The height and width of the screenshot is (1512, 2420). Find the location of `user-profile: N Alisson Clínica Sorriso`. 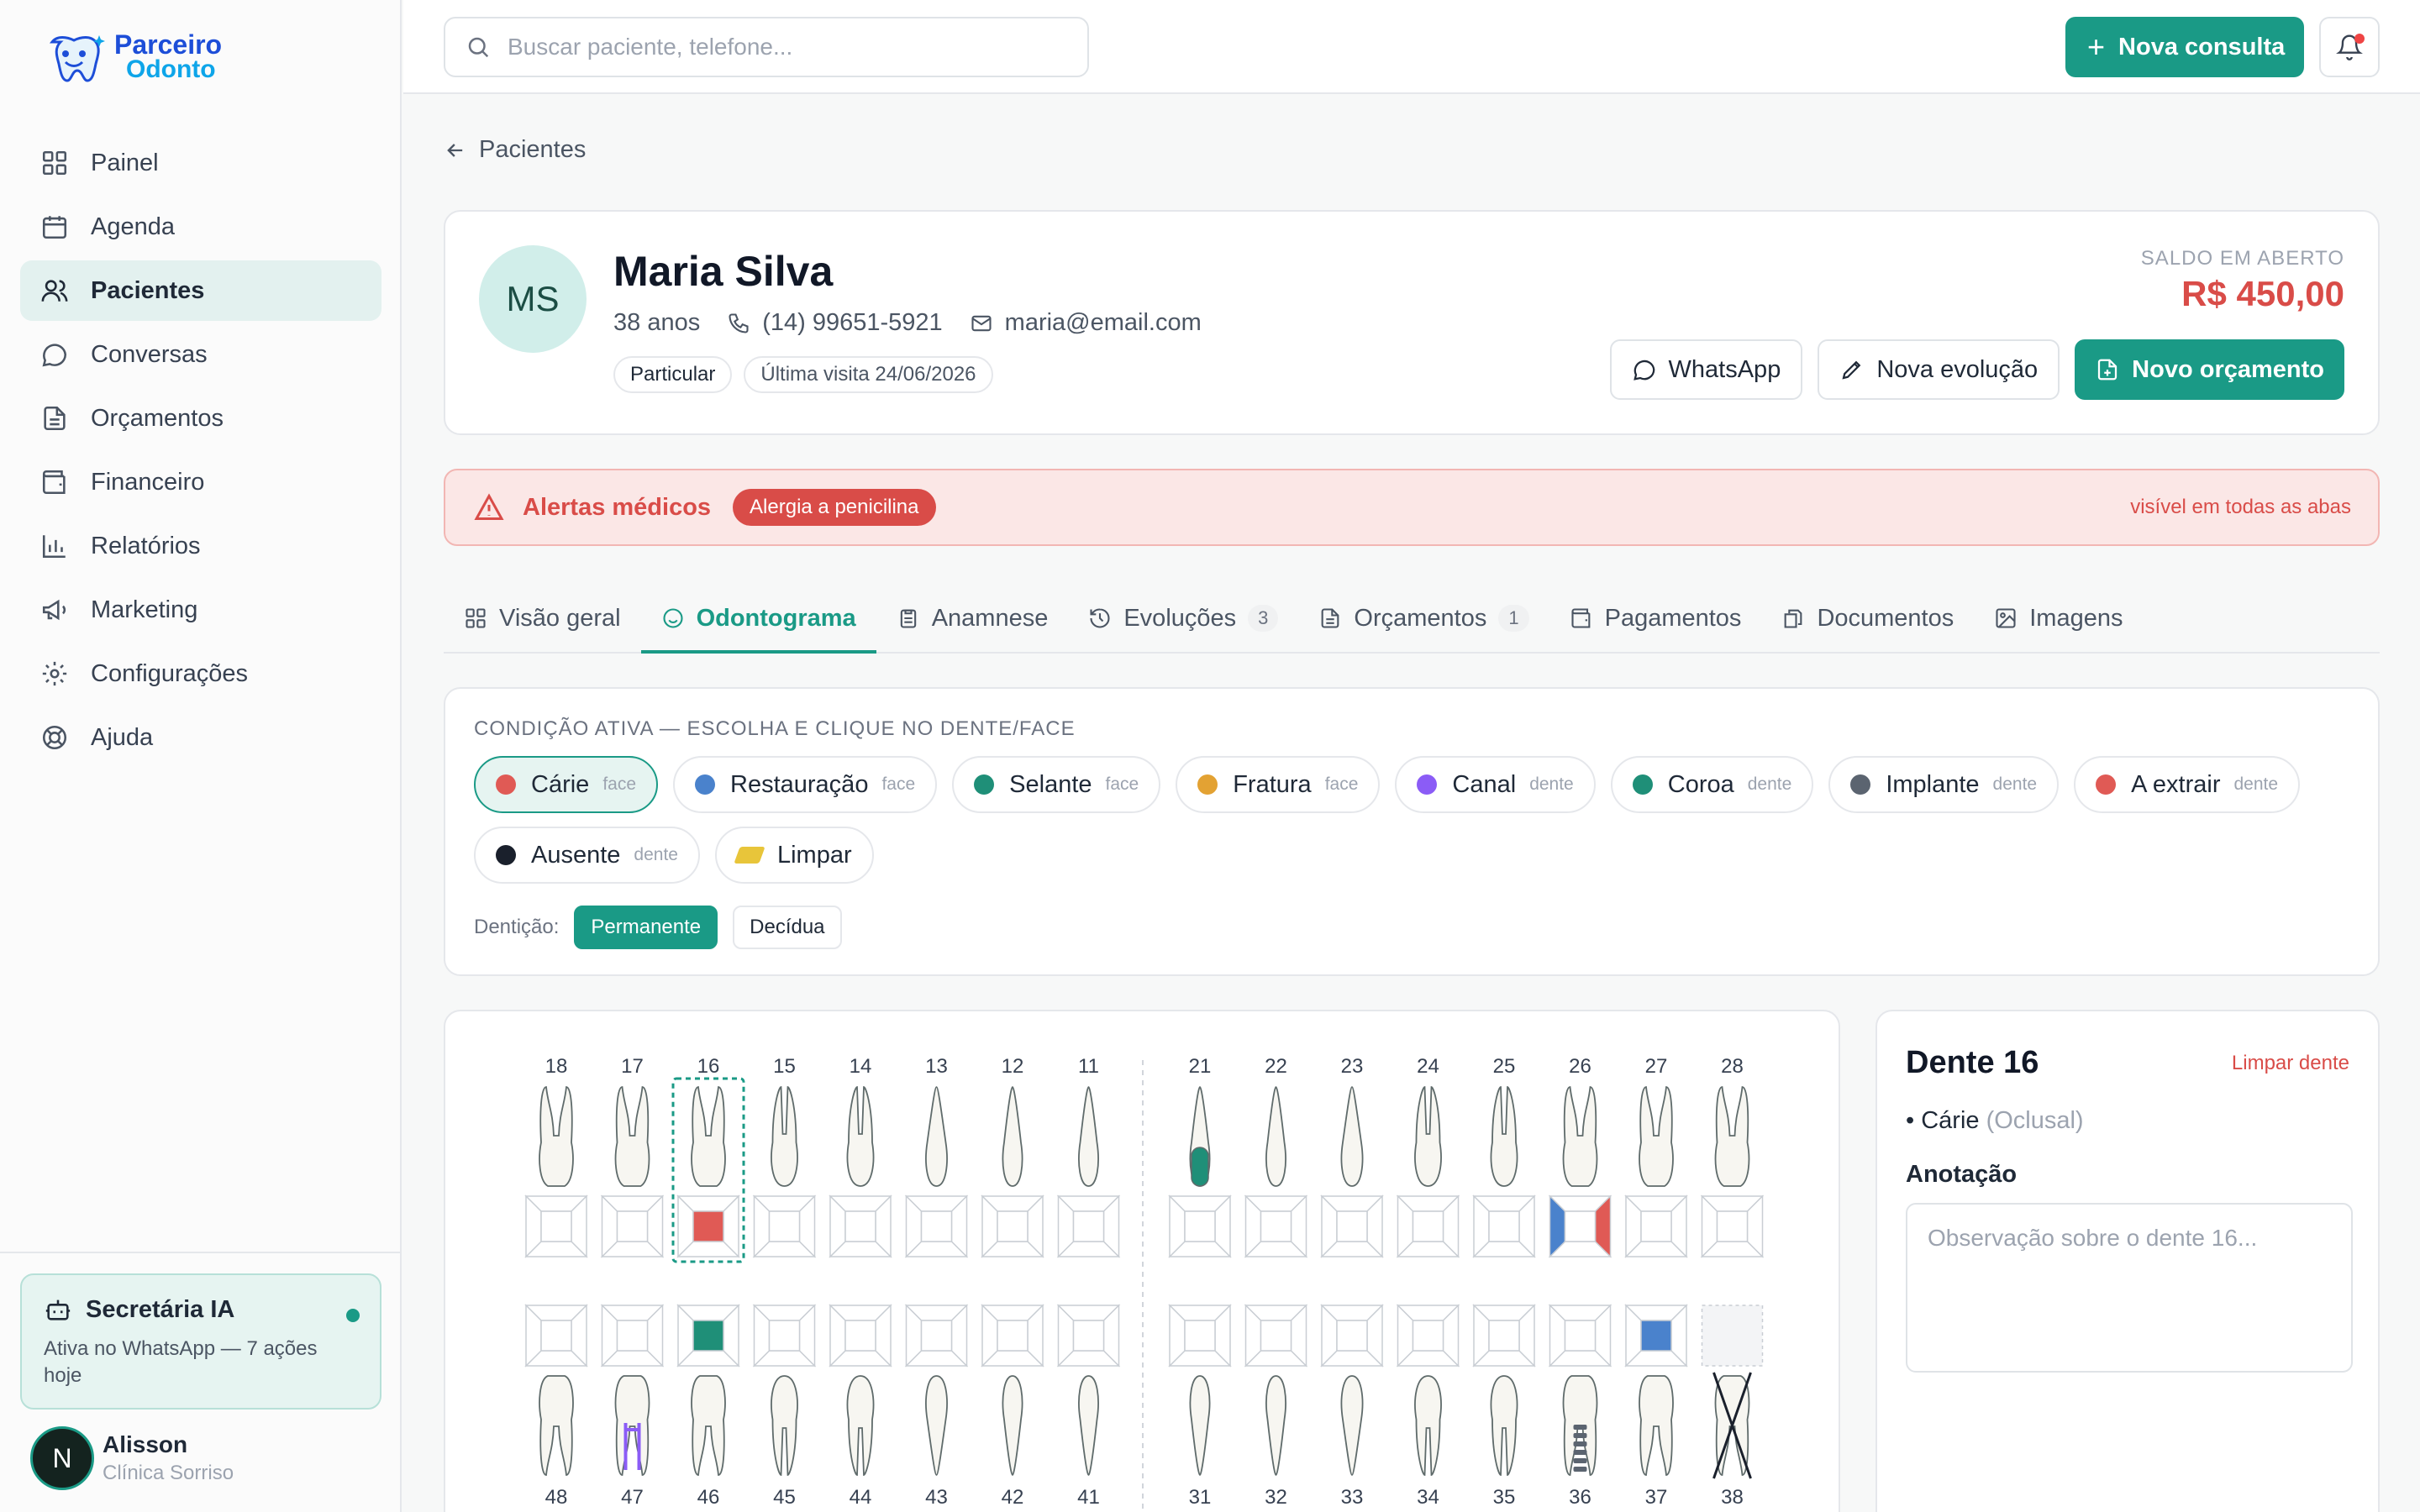

user-profile: N Alisson Clínica Sorriso is located at coordinates (206, 1458).